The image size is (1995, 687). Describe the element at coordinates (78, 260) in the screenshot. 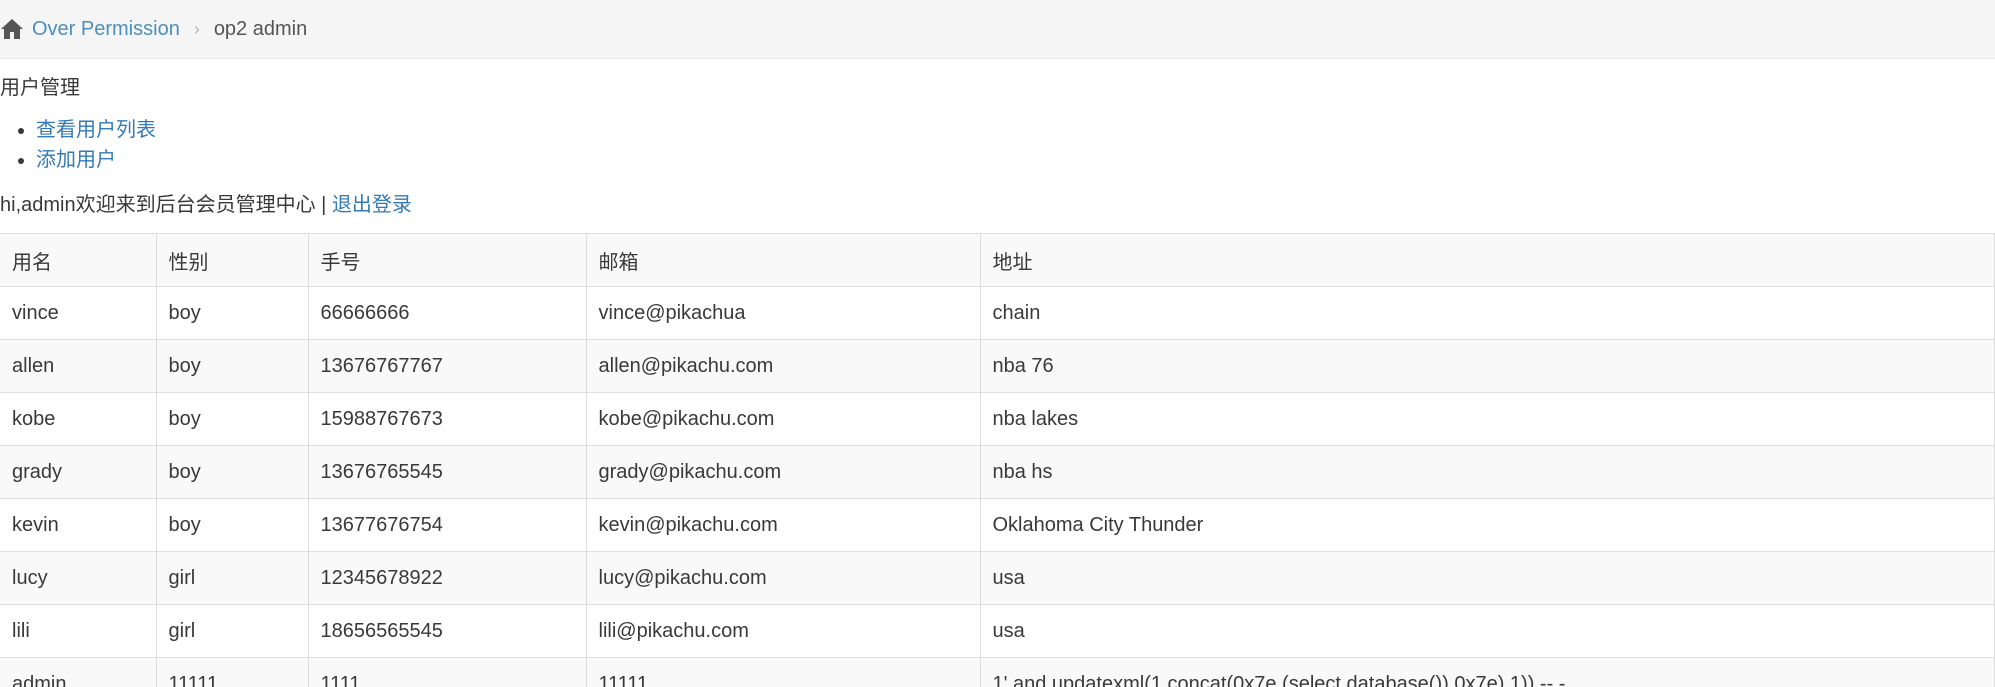

I see `column-header-username: 用名` at that location.